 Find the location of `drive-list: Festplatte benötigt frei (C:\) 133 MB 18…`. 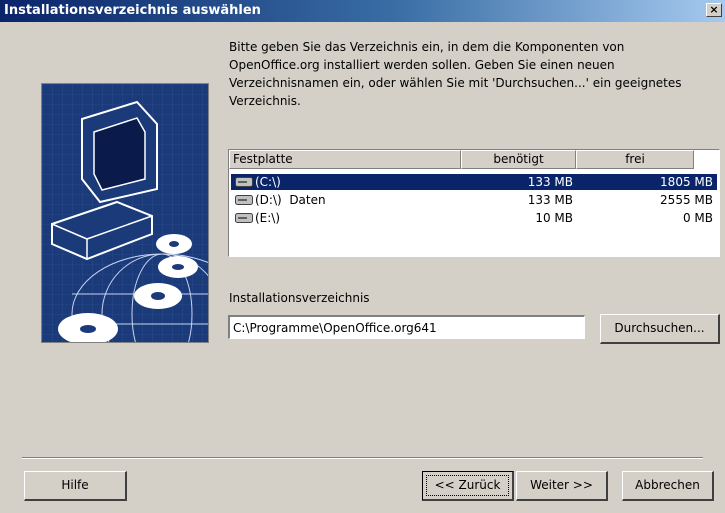

drive-list: Festplatte benötigt frei (C:\) 133 MB 18… is located at coordinates (474, 203).